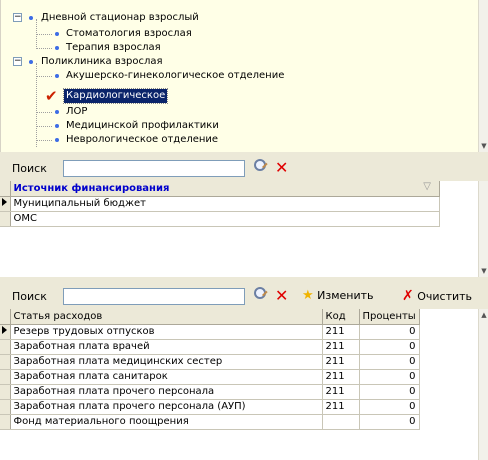 The height and width of the screenshot is (460, 488). What do you see at coordinates (389, 317) in the screenshot?
I see `column-header-percent: Проценты` at bounding box center [389, 317].